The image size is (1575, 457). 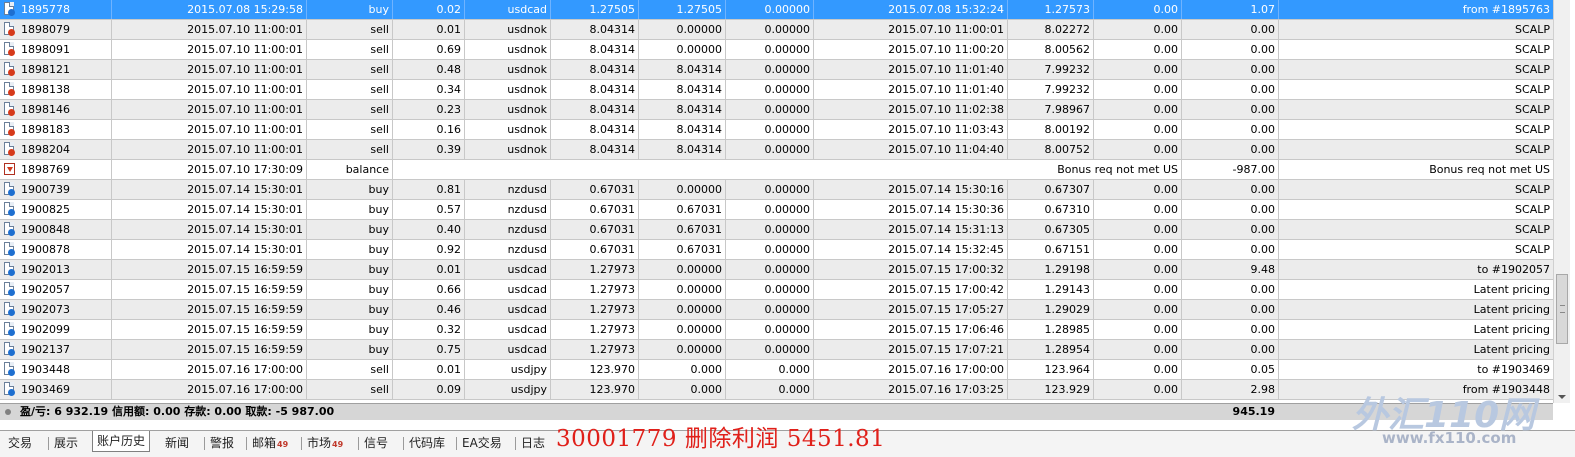 I want to click on close-time-cell: 2015.07.15 17:05:27, so click(x=911, y=309).